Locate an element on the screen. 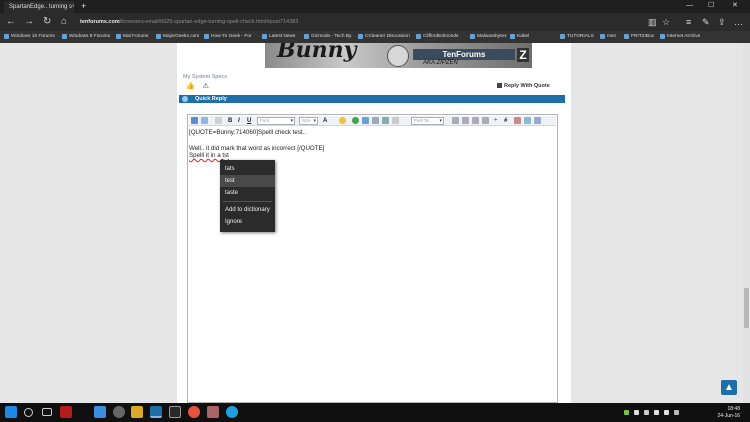  browser-tab: SpartanEdge.. turning s × is located at coordinates (39, 7).